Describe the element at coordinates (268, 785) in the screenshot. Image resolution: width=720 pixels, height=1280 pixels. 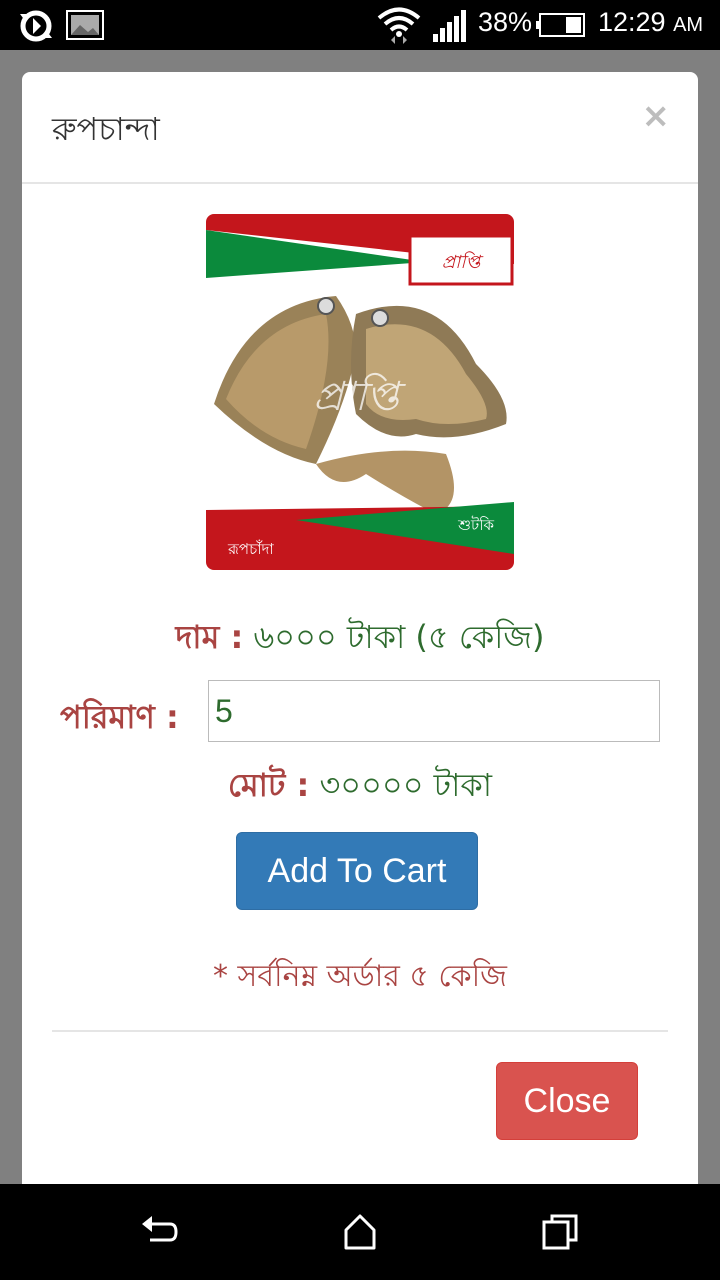
I see `total-label: মোট :` at that location.